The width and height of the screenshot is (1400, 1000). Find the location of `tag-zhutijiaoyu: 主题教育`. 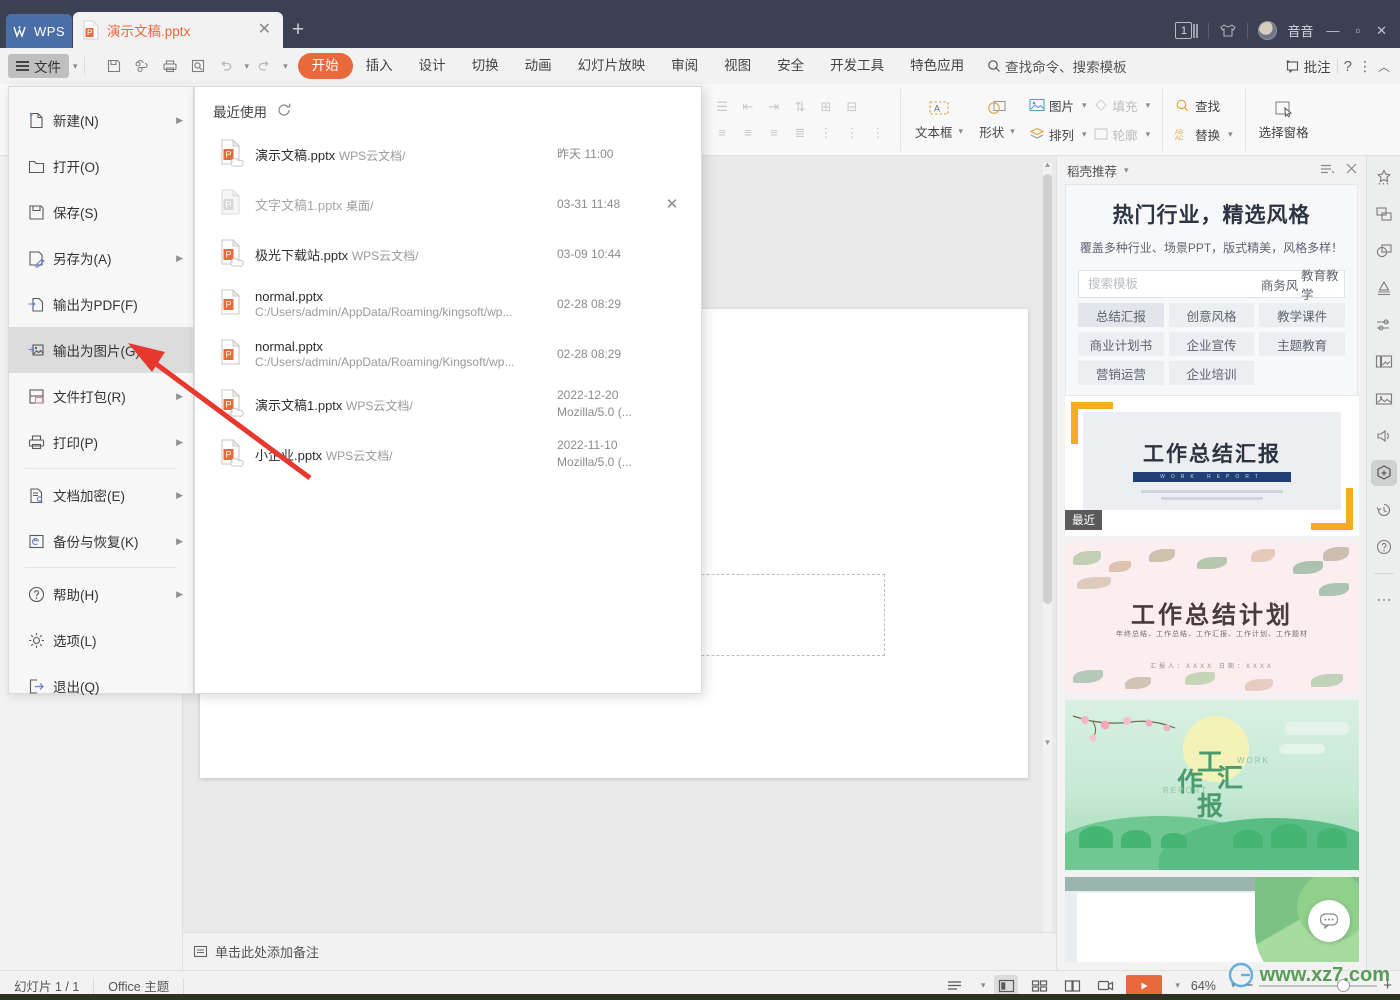

tag-zhutijiaoyu: 主题教育 is located at coordinates (1302, 344).